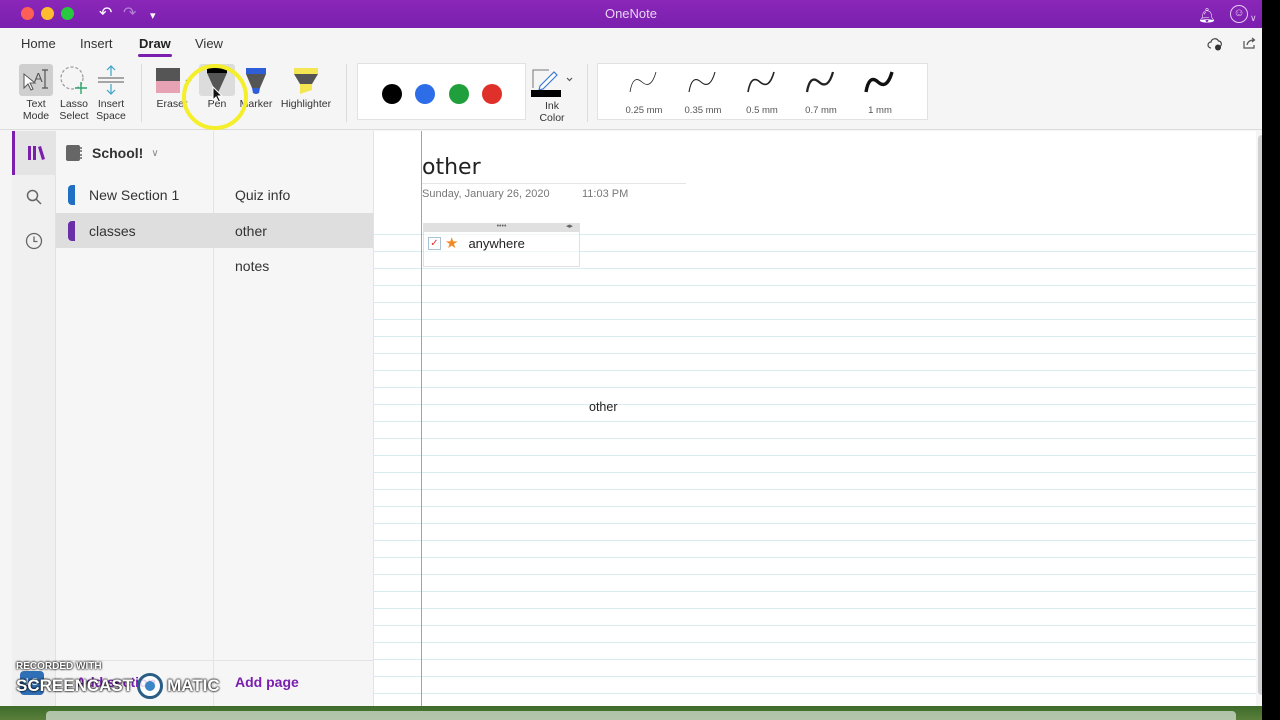 This screenshot has width=1280, height=720. I want to click on text-mode-button: A Text Mode, so click(36, 93).